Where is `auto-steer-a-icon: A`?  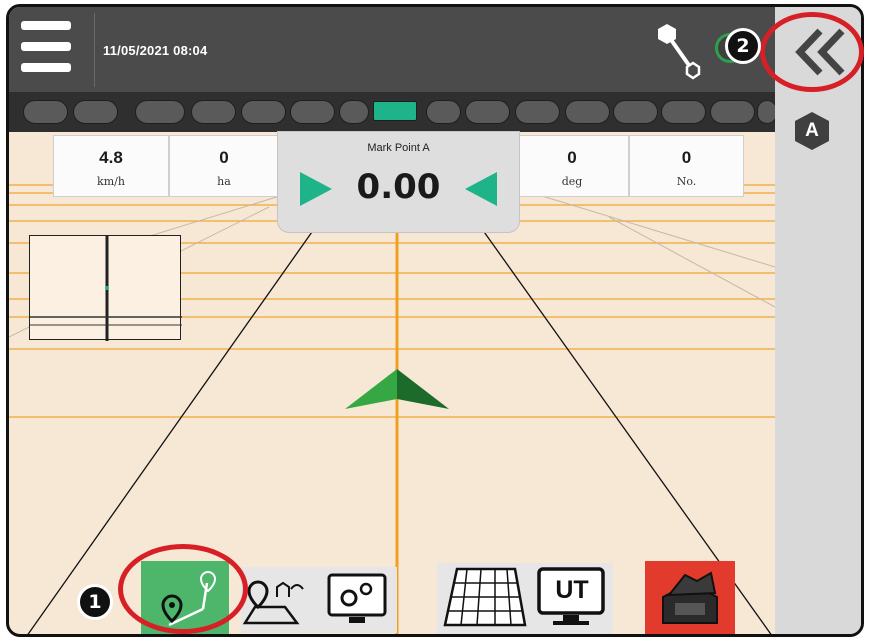
auto-steer-a-icon: A is located at coordinates (812, 131).